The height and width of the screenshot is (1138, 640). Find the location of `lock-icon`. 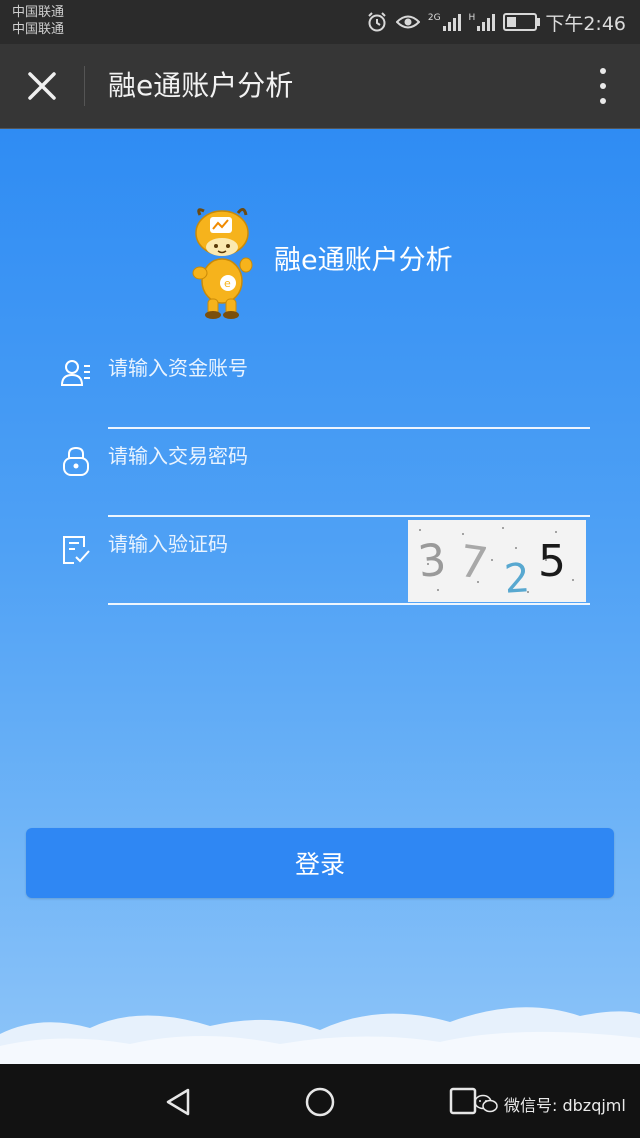

lock-icon is located at coordinates (76, 461).